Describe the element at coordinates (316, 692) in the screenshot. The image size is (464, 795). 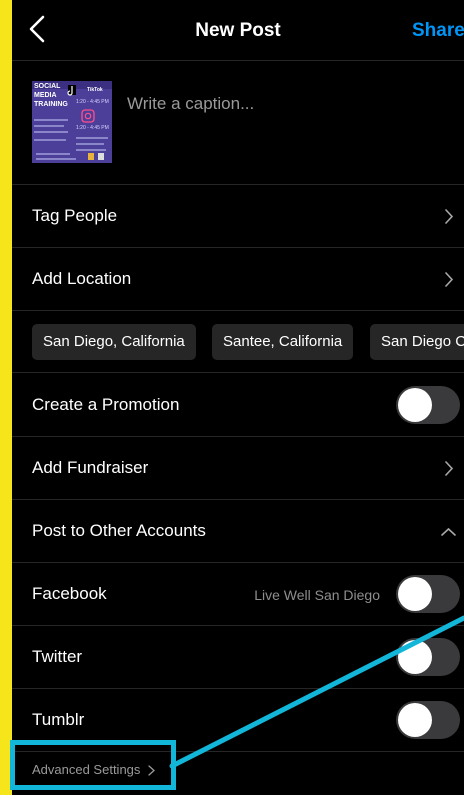
I see `annotation-pointer-line` at that location.